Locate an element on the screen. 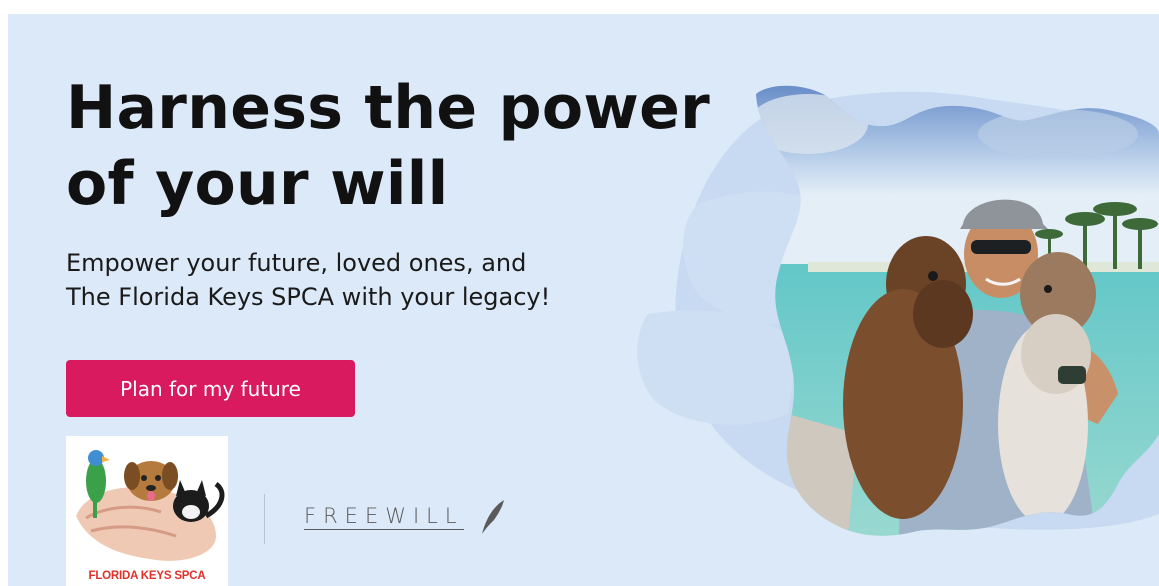 Image resolution: width=1159 pixels, height=586 pixels. florida-keys-spca-logo: FLORIDA KEYS SPCA is located at coordinates (147, 511).